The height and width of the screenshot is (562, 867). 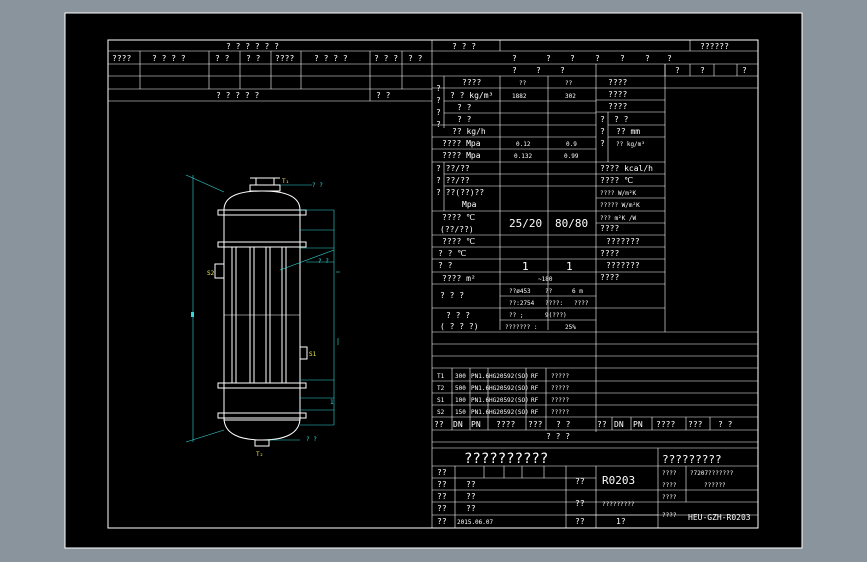 I want to click on right-param-row: ? ?, so click(x=621, y=119).